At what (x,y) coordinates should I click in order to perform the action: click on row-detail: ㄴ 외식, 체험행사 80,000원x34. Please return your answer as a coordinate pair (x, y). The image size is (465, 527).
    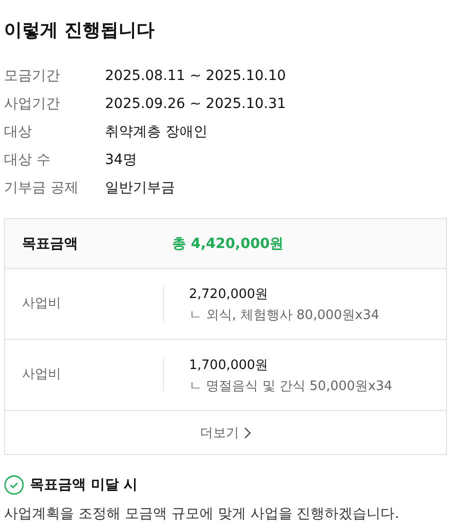
    Looking at the image, I should click on (284, 315).